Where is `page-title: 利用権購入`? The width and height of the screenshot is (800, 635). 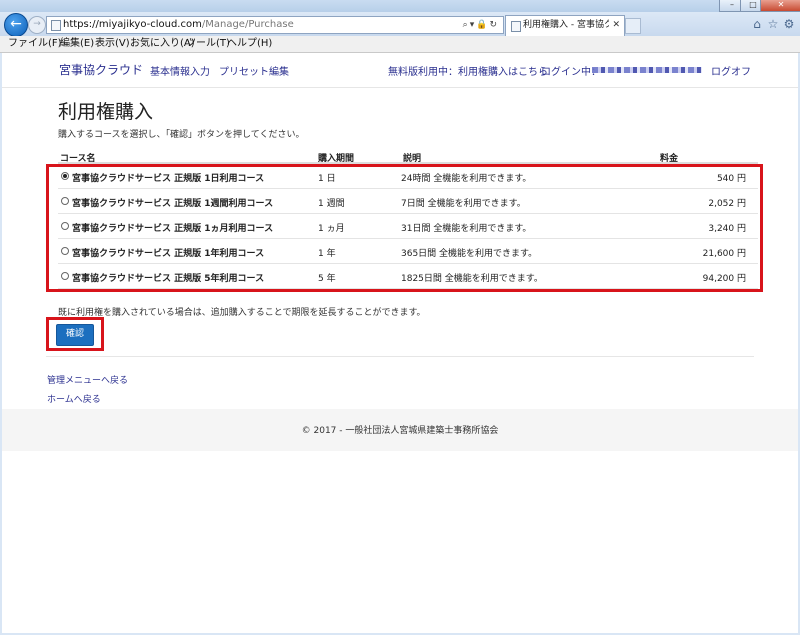
page-title: 利用権購入 is located at coordinates (106, 112).